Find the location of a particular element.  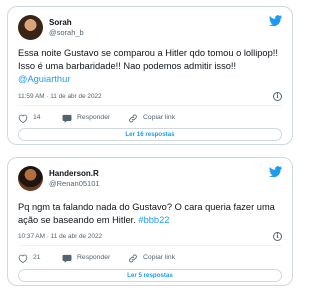

author-name: Handerson.R is located at coordinates (74, 173).